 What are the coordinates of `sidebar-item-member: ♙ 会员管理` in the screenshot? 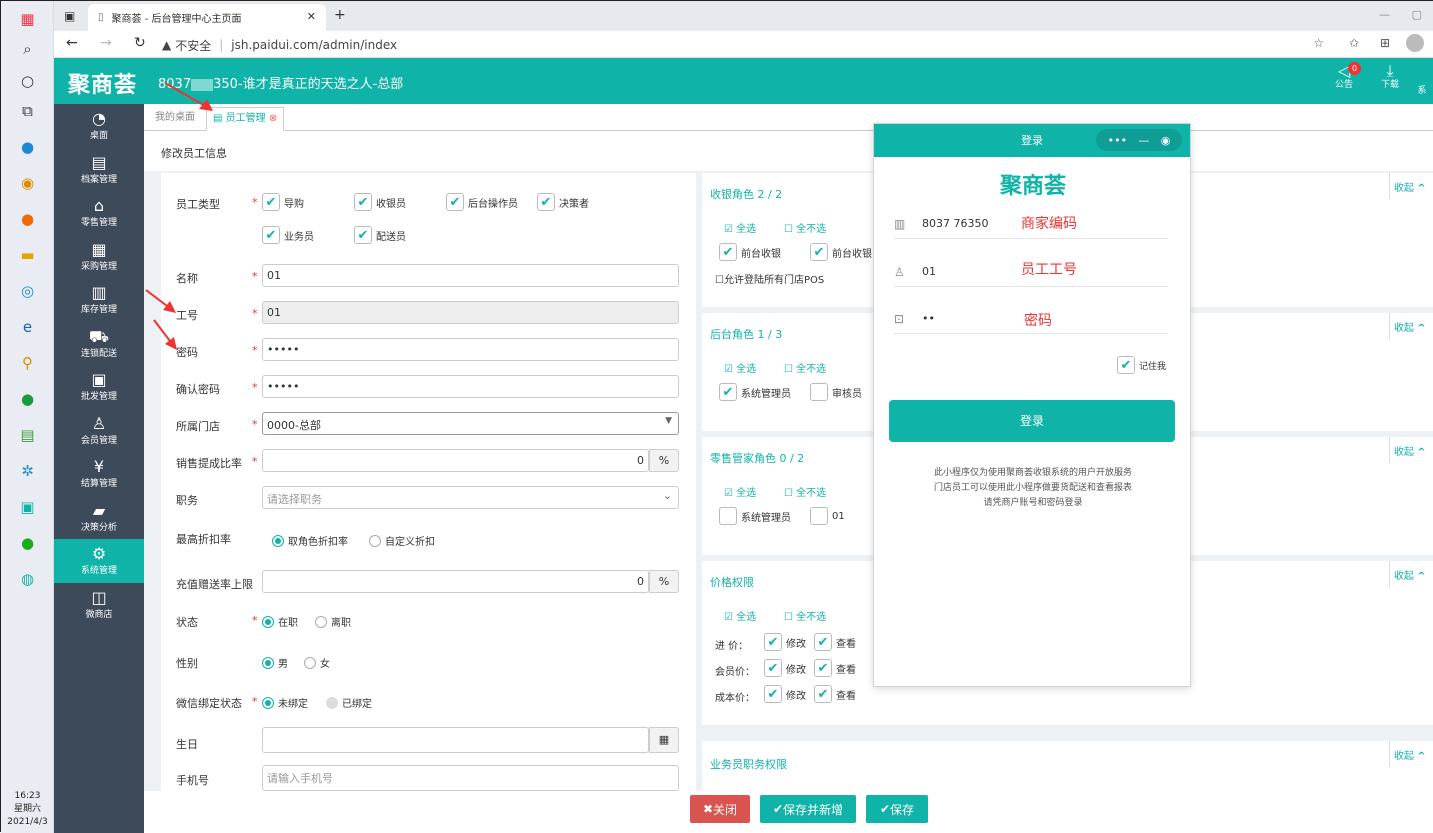 It's located at (99, 431).